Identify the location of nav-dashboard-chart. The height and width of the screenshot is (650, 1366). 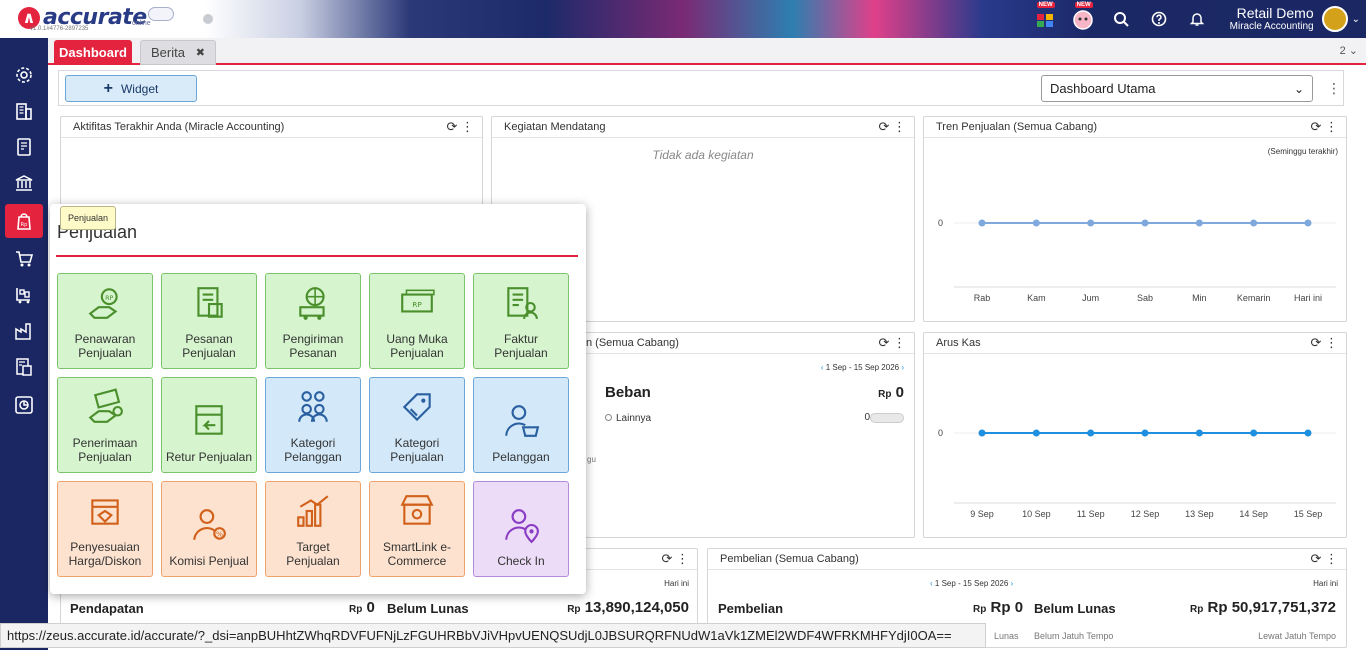
(24, 405).